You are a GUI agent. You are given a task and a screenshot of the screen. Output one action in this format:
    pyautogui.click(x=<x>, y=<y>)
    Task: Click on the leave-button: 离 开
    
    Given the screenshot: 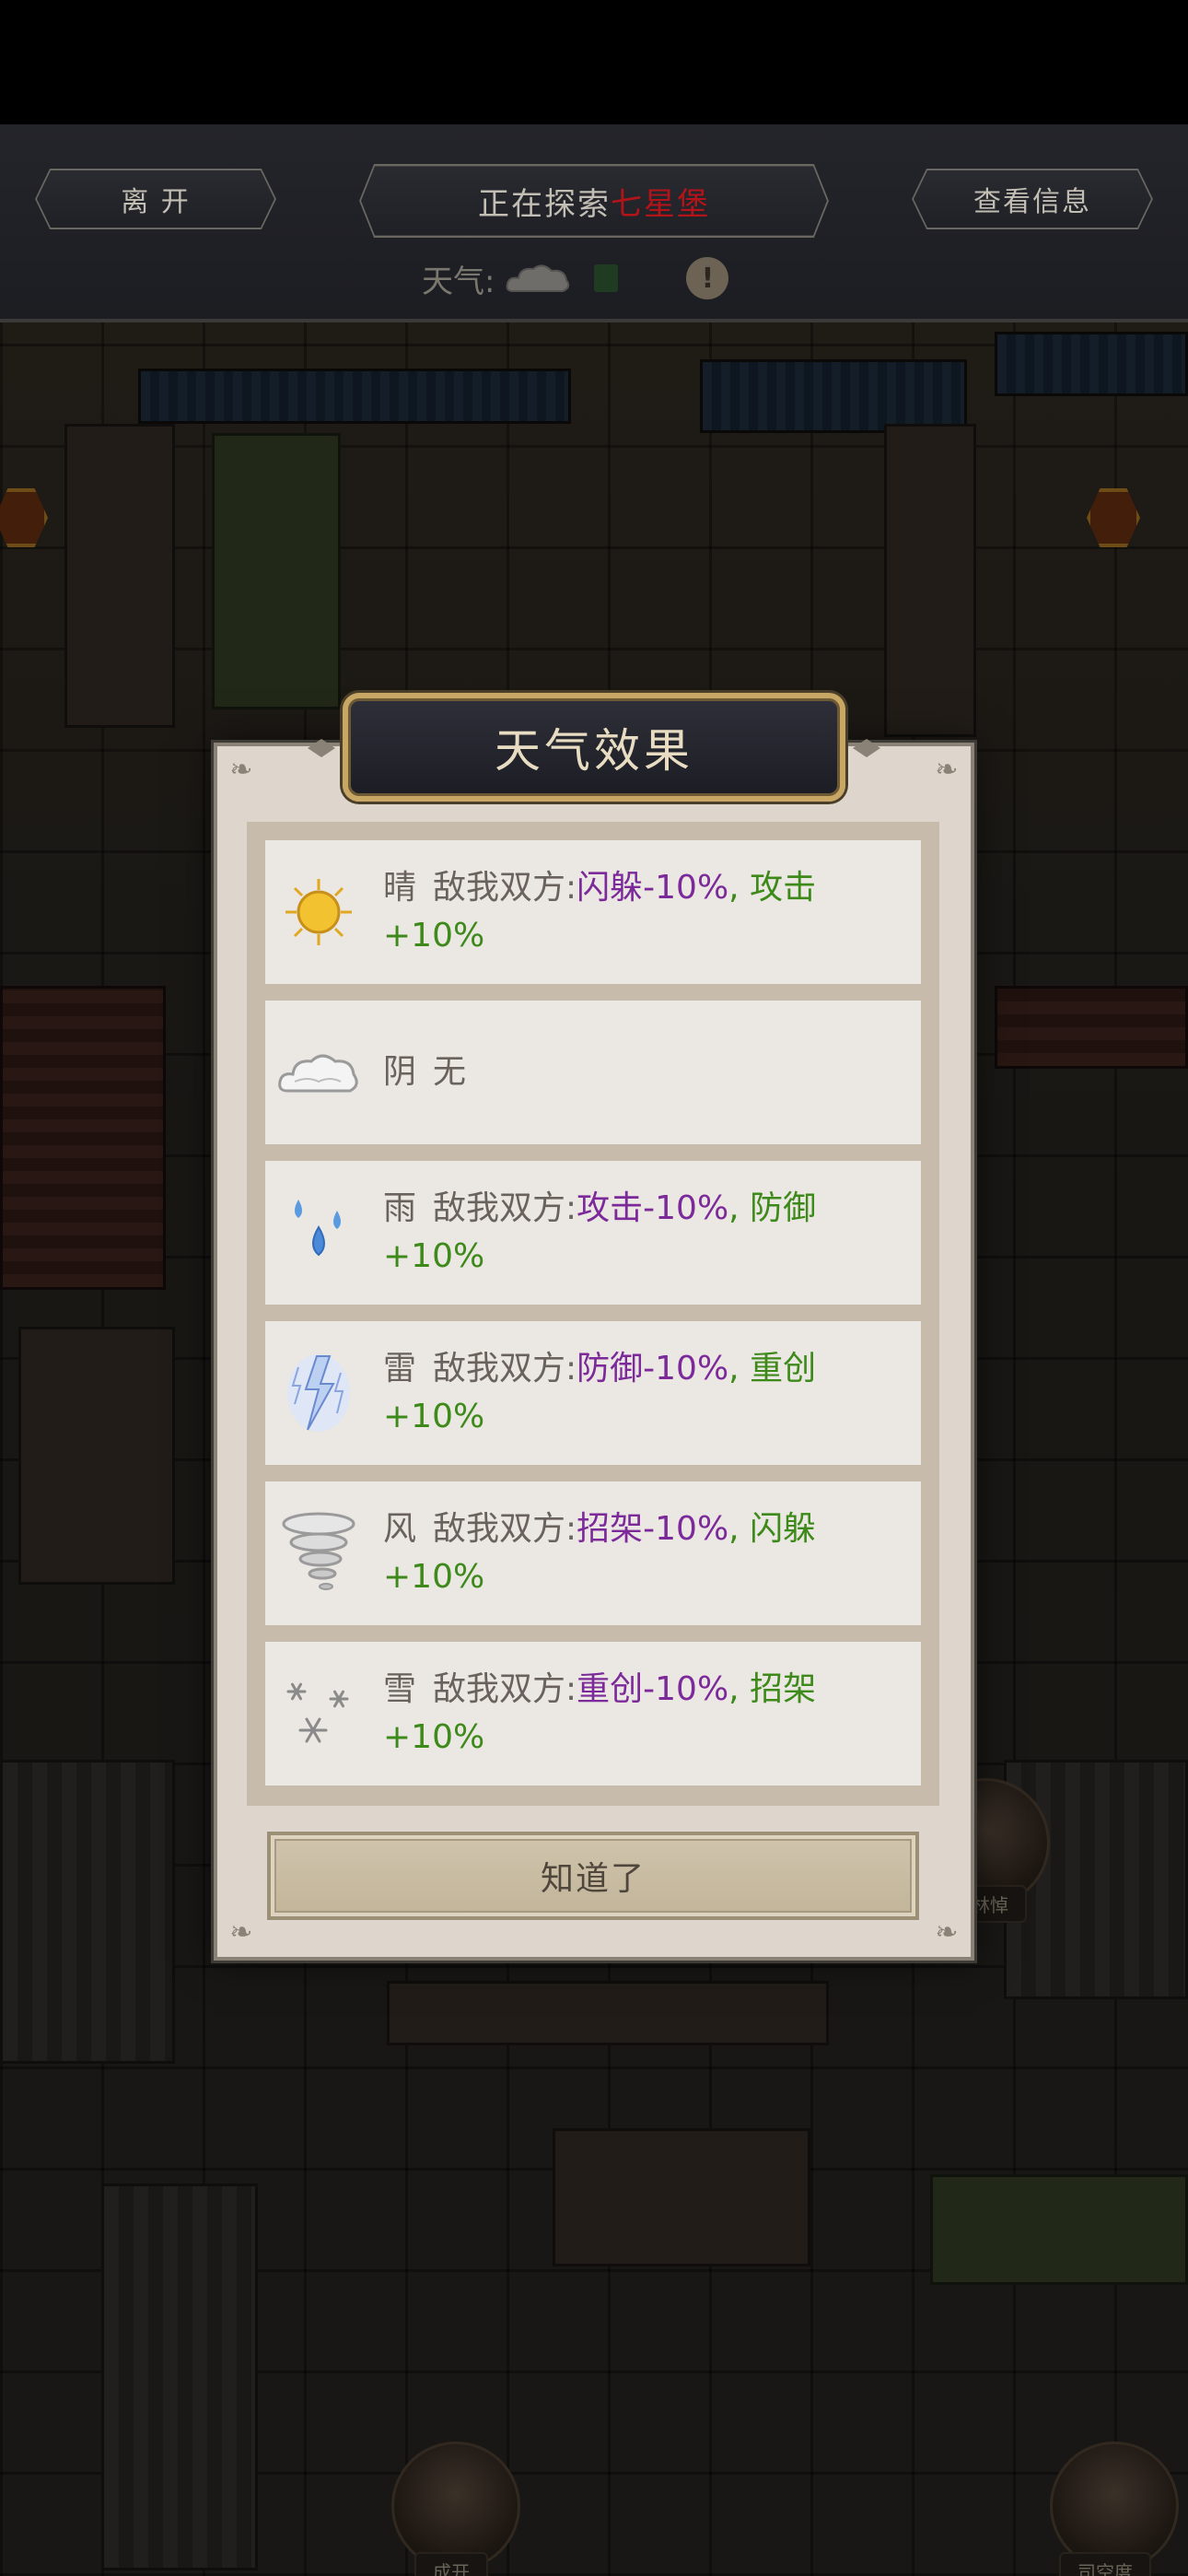 What is the action you would take?
    pyautogui.click(x=155, y=199)
    